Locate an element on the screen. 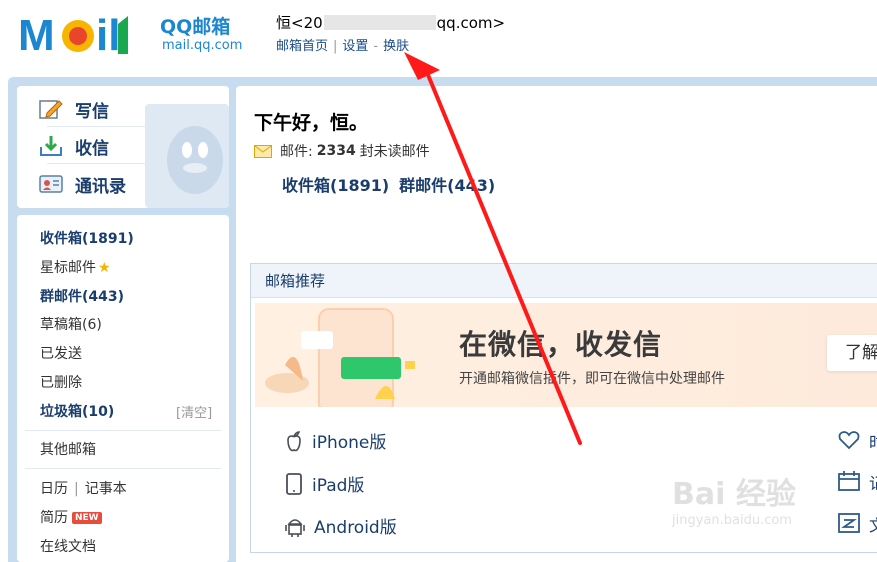 This screenshot has height=562, width=877. compose-panel: 写信 收信 通讯录 is located at coordinates (123, 147).